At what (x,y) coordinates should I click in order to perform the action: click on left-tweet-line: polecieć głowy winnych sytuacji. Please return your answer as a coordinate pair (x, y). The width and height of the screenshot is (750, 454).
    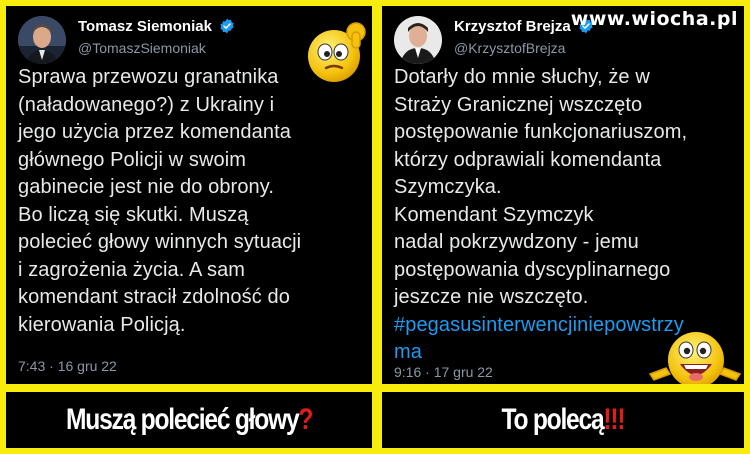
    Looking at the image, I should click on (160, 242).